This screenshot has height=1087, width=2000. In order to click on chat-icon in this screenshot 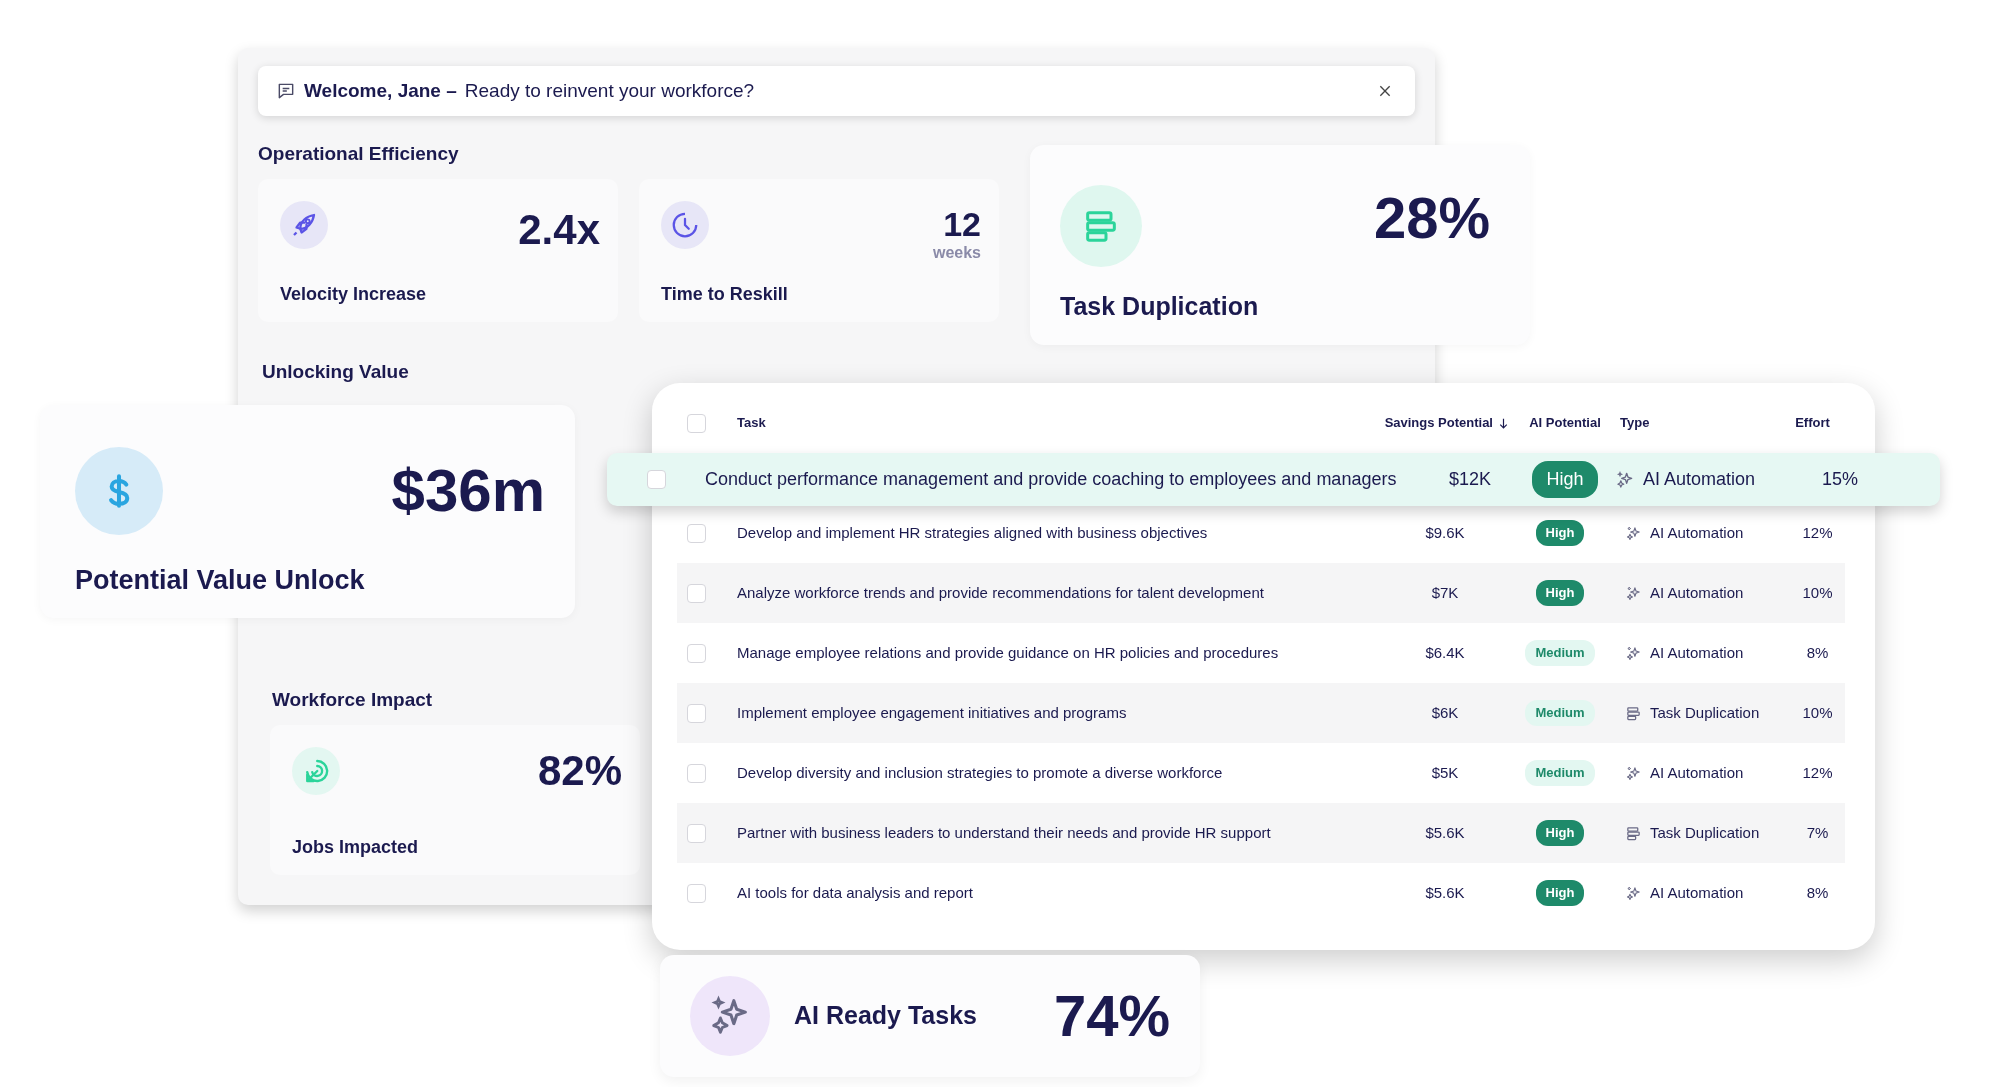, I will do `click(286, 91)`.